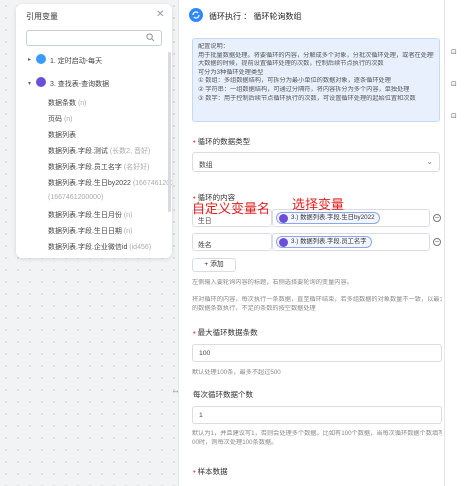 Image resolution: width=474 pixels, height=486 pixels. I want to click on tree-item: (1667461200000), so click(75, 197).